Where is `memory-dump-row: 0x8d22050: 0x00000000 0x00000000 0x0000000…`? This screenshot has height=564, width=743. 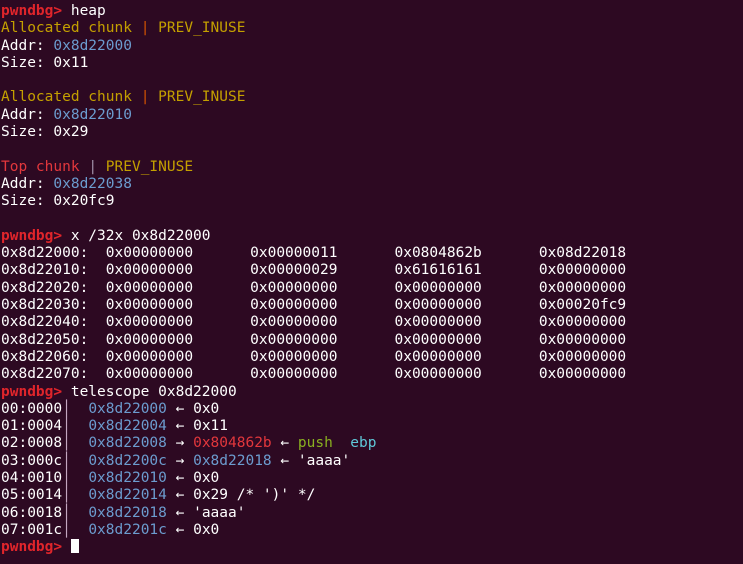 memory-dump-row: 0x8d22050: 0x00000000 0x00000000 0x0000000… is located at coordinates (372, 340).